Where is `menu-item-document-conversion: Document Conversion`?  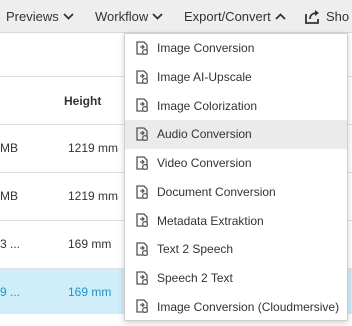
menu-item-document-conversion: Document Conversion is located at coordinates (236, 192).